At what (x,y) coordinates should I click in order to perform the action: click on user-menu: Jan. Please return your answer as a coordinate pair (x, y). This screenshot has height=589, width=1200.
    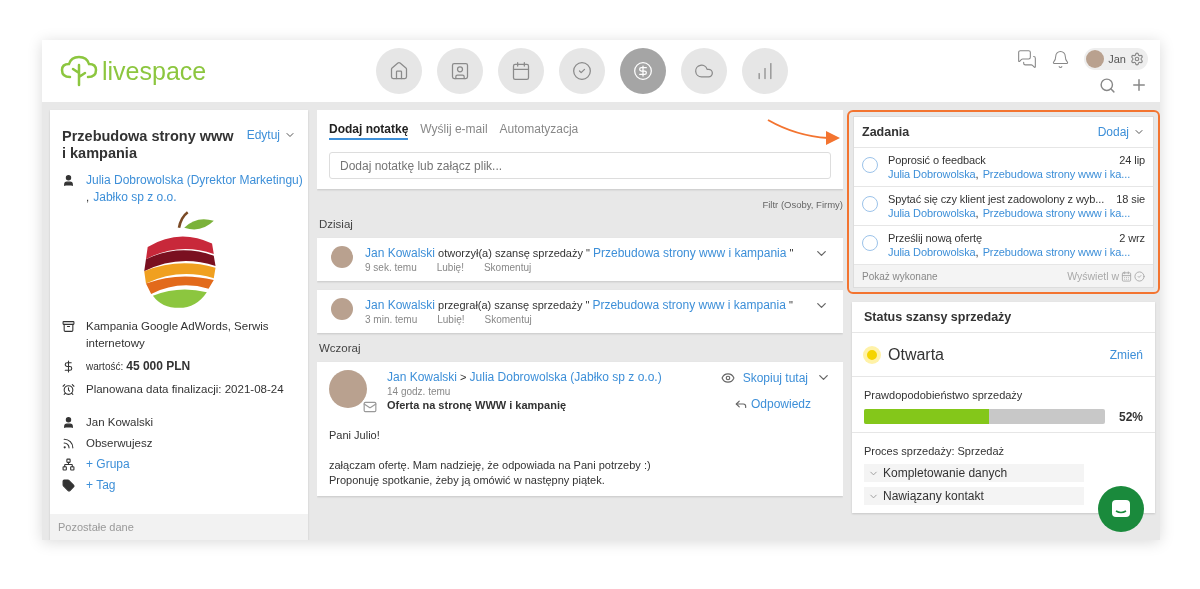
    Looking at the image, I should click on (1116, 59).